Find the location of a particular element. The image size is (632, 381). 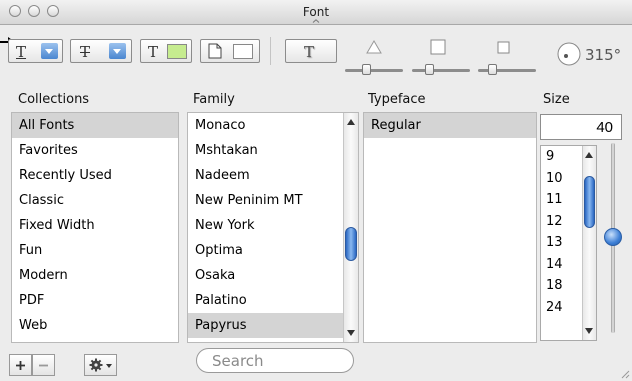

collection-item: Classic is located at coordinates (95, 200).